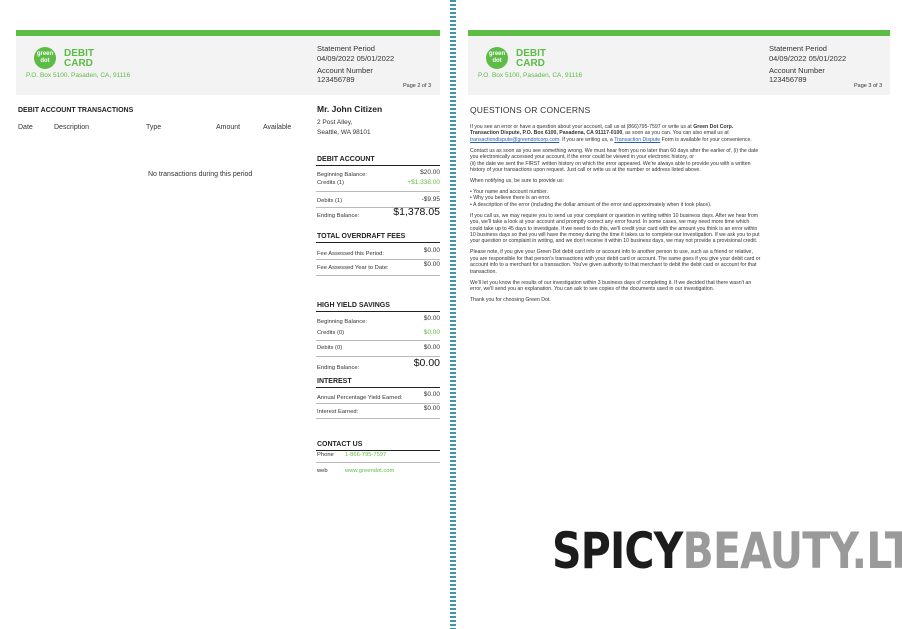 Image resolution: width=902 pixels, height=629 pixels. I want to click on debit-beginning-value: $20.00, so click(430, 172).